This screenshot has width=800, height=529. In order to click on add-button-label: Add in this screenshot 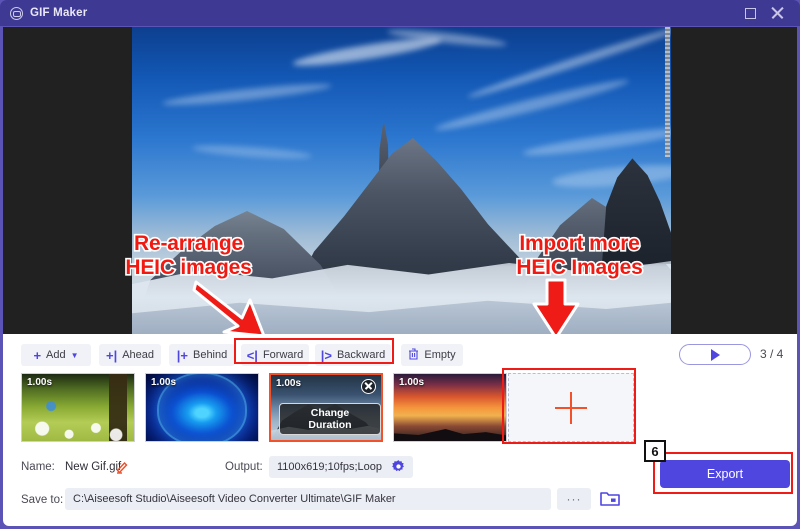, I will do `click(56, 355)`.